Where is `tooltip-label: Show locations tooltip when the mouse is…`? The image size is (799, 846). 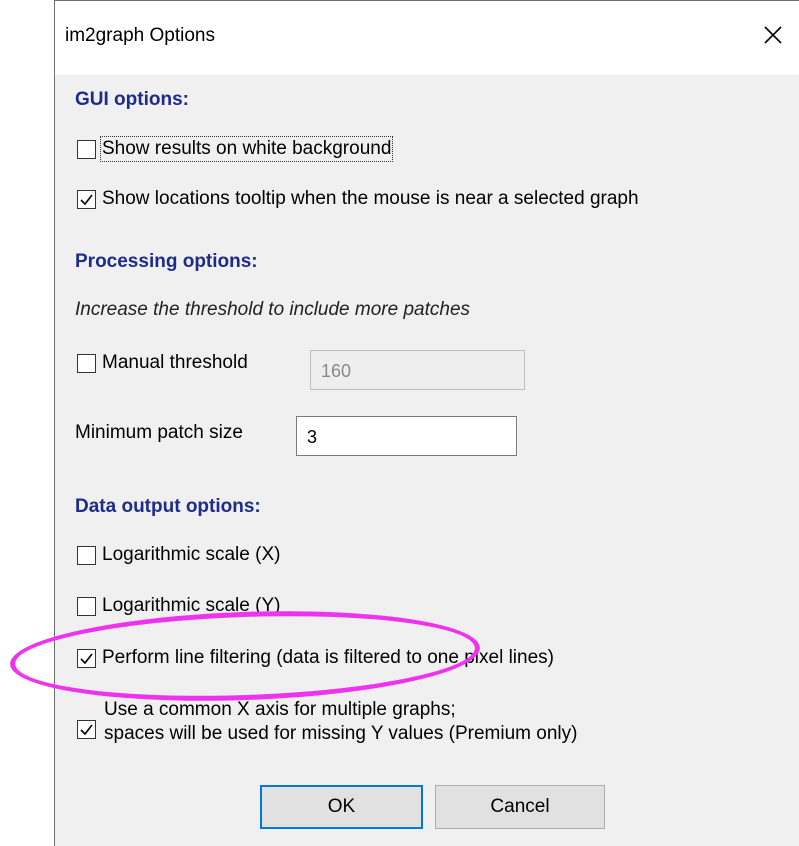 tooltip-label: Show locations tooltip when the mouse is… is located at coordinates (370, 198).